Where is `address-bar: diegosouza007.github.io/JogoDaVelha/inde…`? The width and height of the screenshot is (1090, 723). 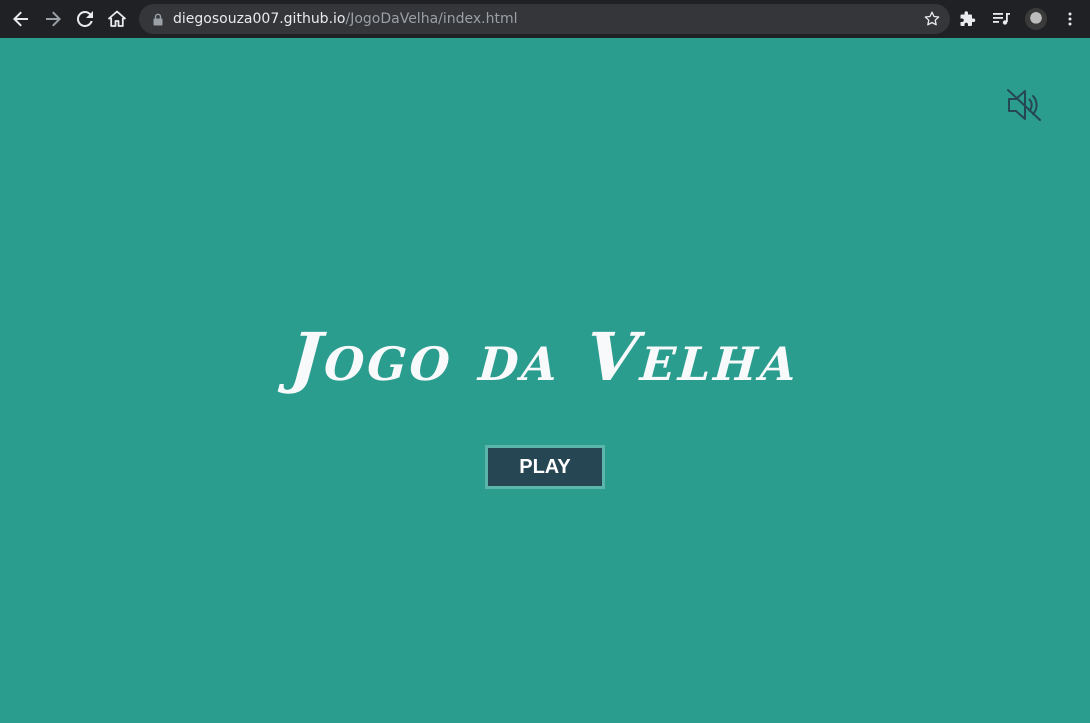 address-bar: diegosouza007.github.io/JogoDaVelha/inde… is located at coordinates (544, 19).